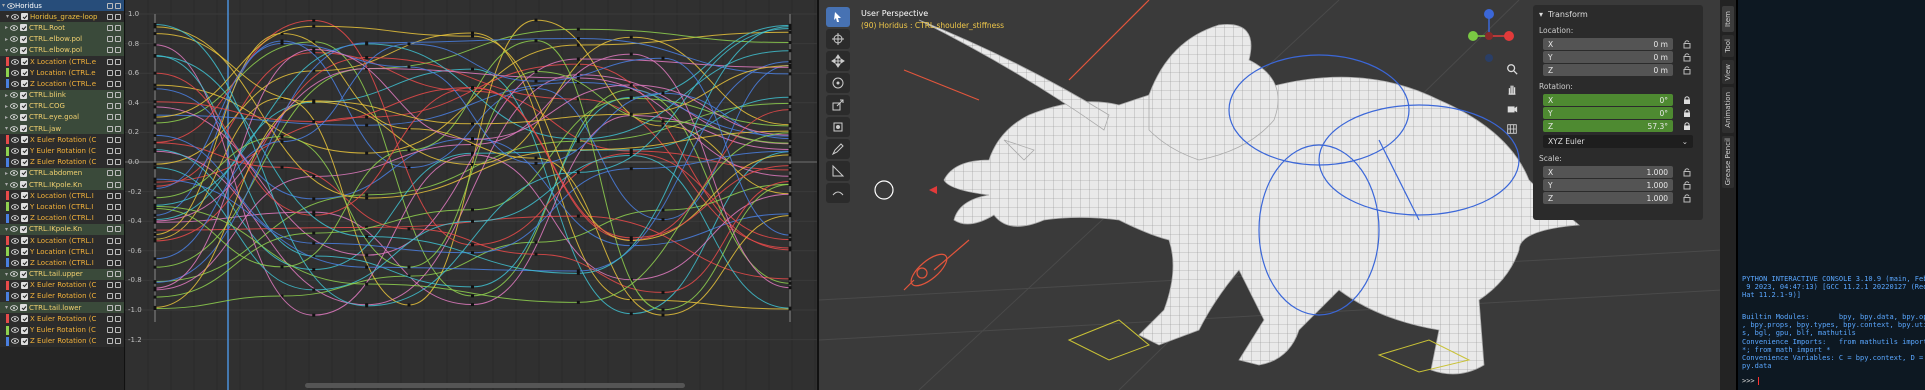 This screenshot has height=390, width=1925. What do you see at coordinates (838, 39) in the screenshot?
I see `cursor-tool-button` at bounding box center [838, 39].